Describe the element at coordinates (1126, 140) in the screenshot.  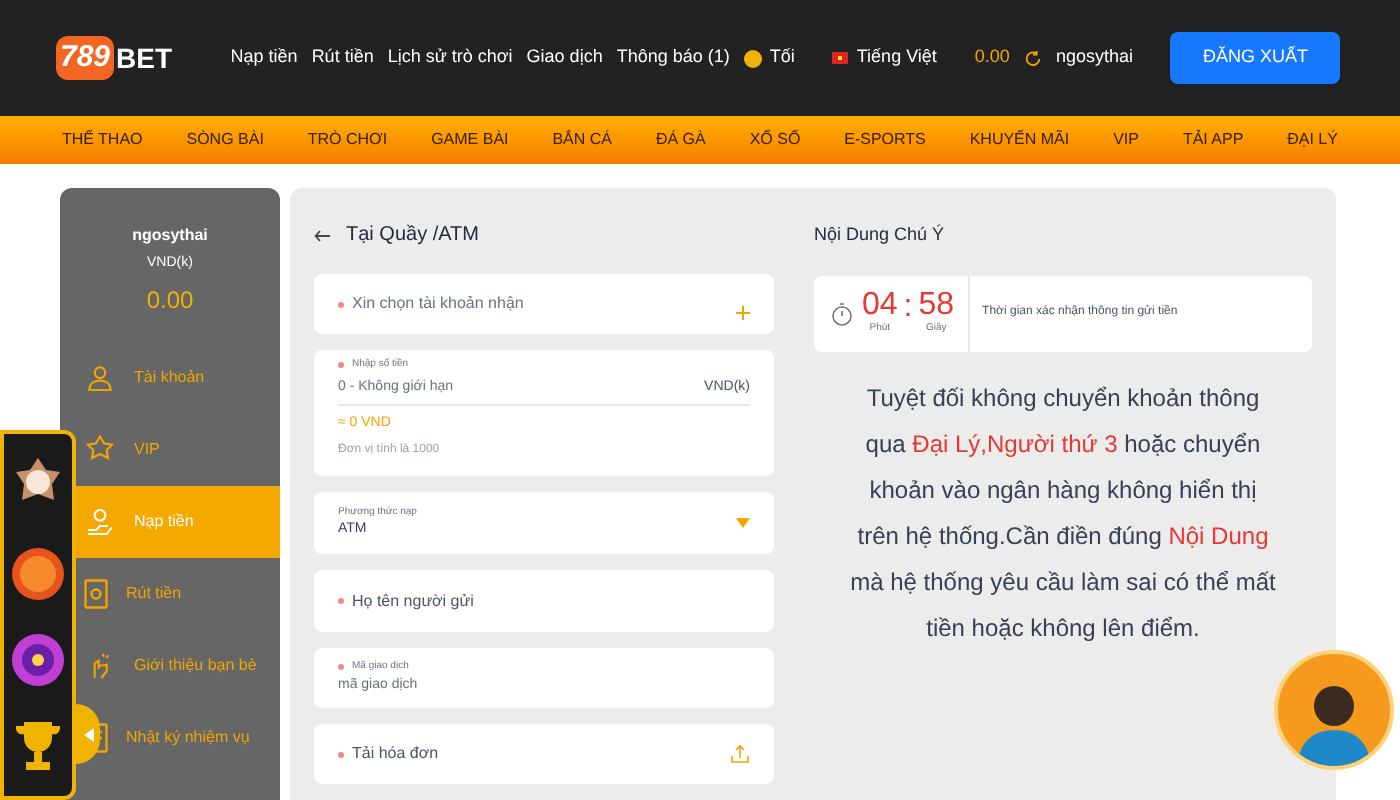
I see `category-link: VIP` at that location.